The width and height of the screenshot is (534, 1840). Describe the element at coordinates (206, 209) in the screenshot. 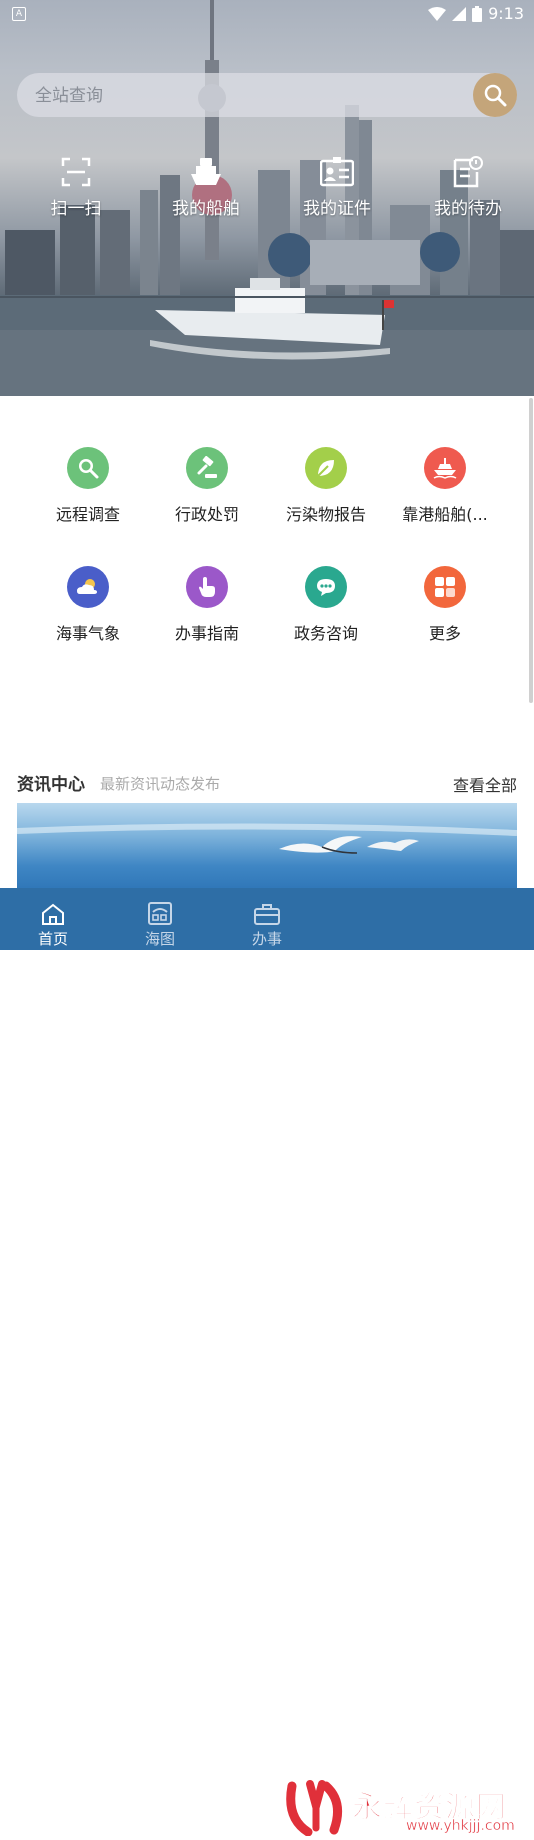

I see `quick-action-label: 我的船舶` at that location.